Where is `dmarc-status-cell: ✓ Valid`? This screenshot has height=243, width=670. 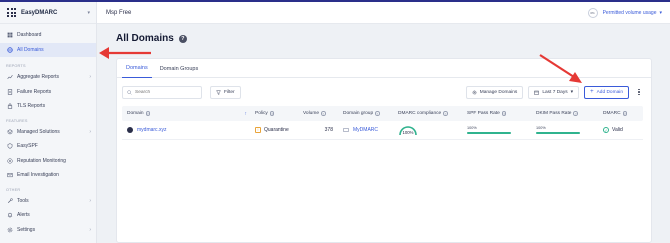 dmarc-status-cell: ✓ Valid is located at coordinates (621, 130).